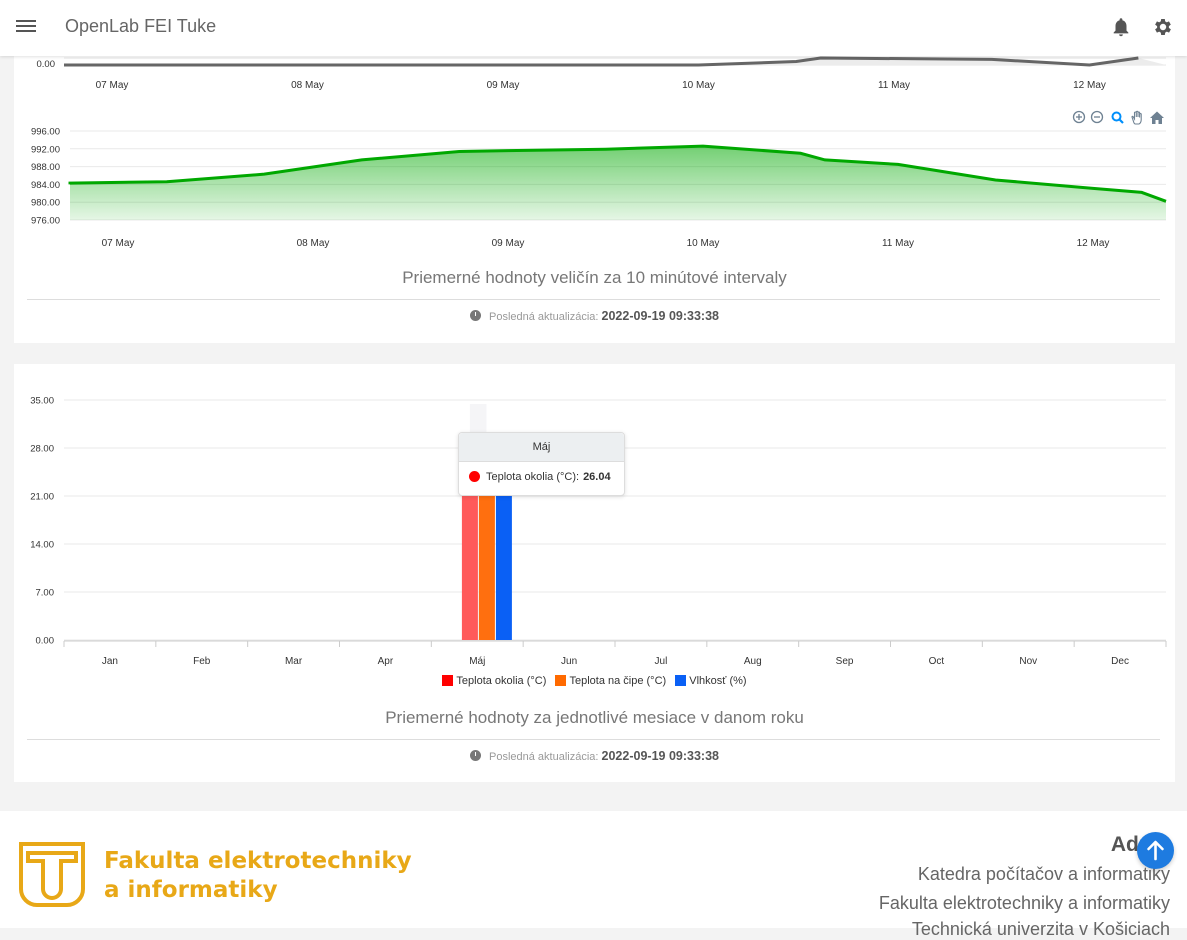 This screenshot has height=940, width=1187. Describe the element at coordinates (474, 476) in the screenshot. I see `tooltip-marker` at that location.